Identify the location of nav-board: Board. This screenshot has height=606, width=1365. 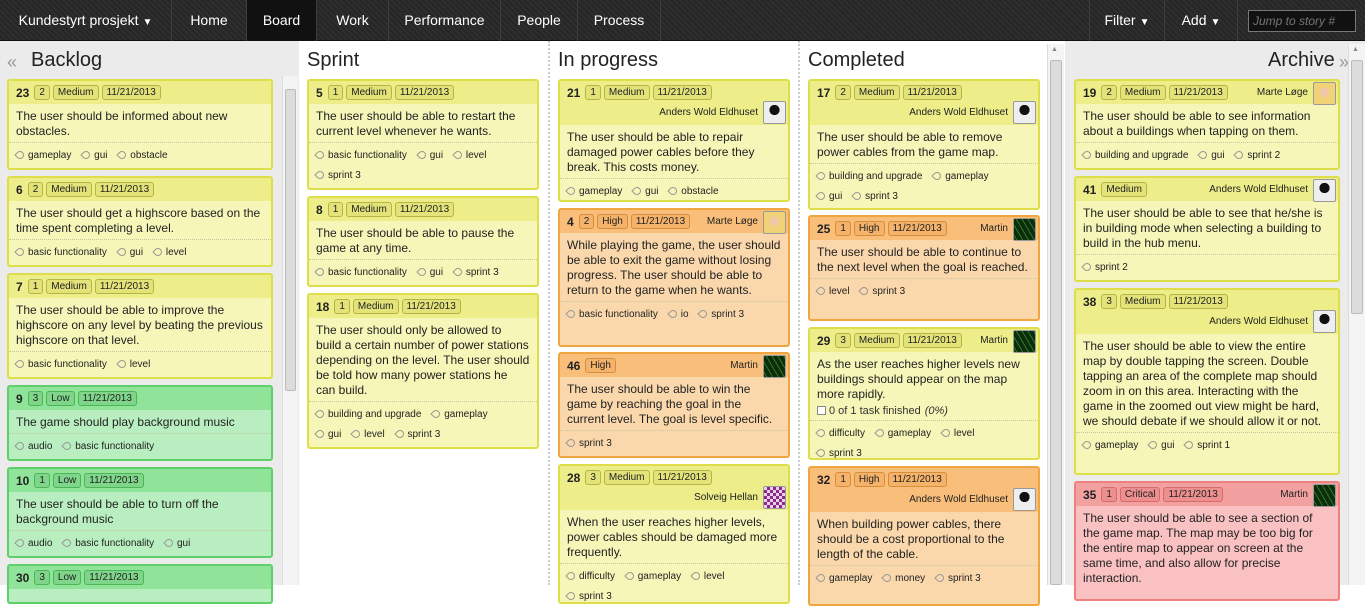
(281, 20).